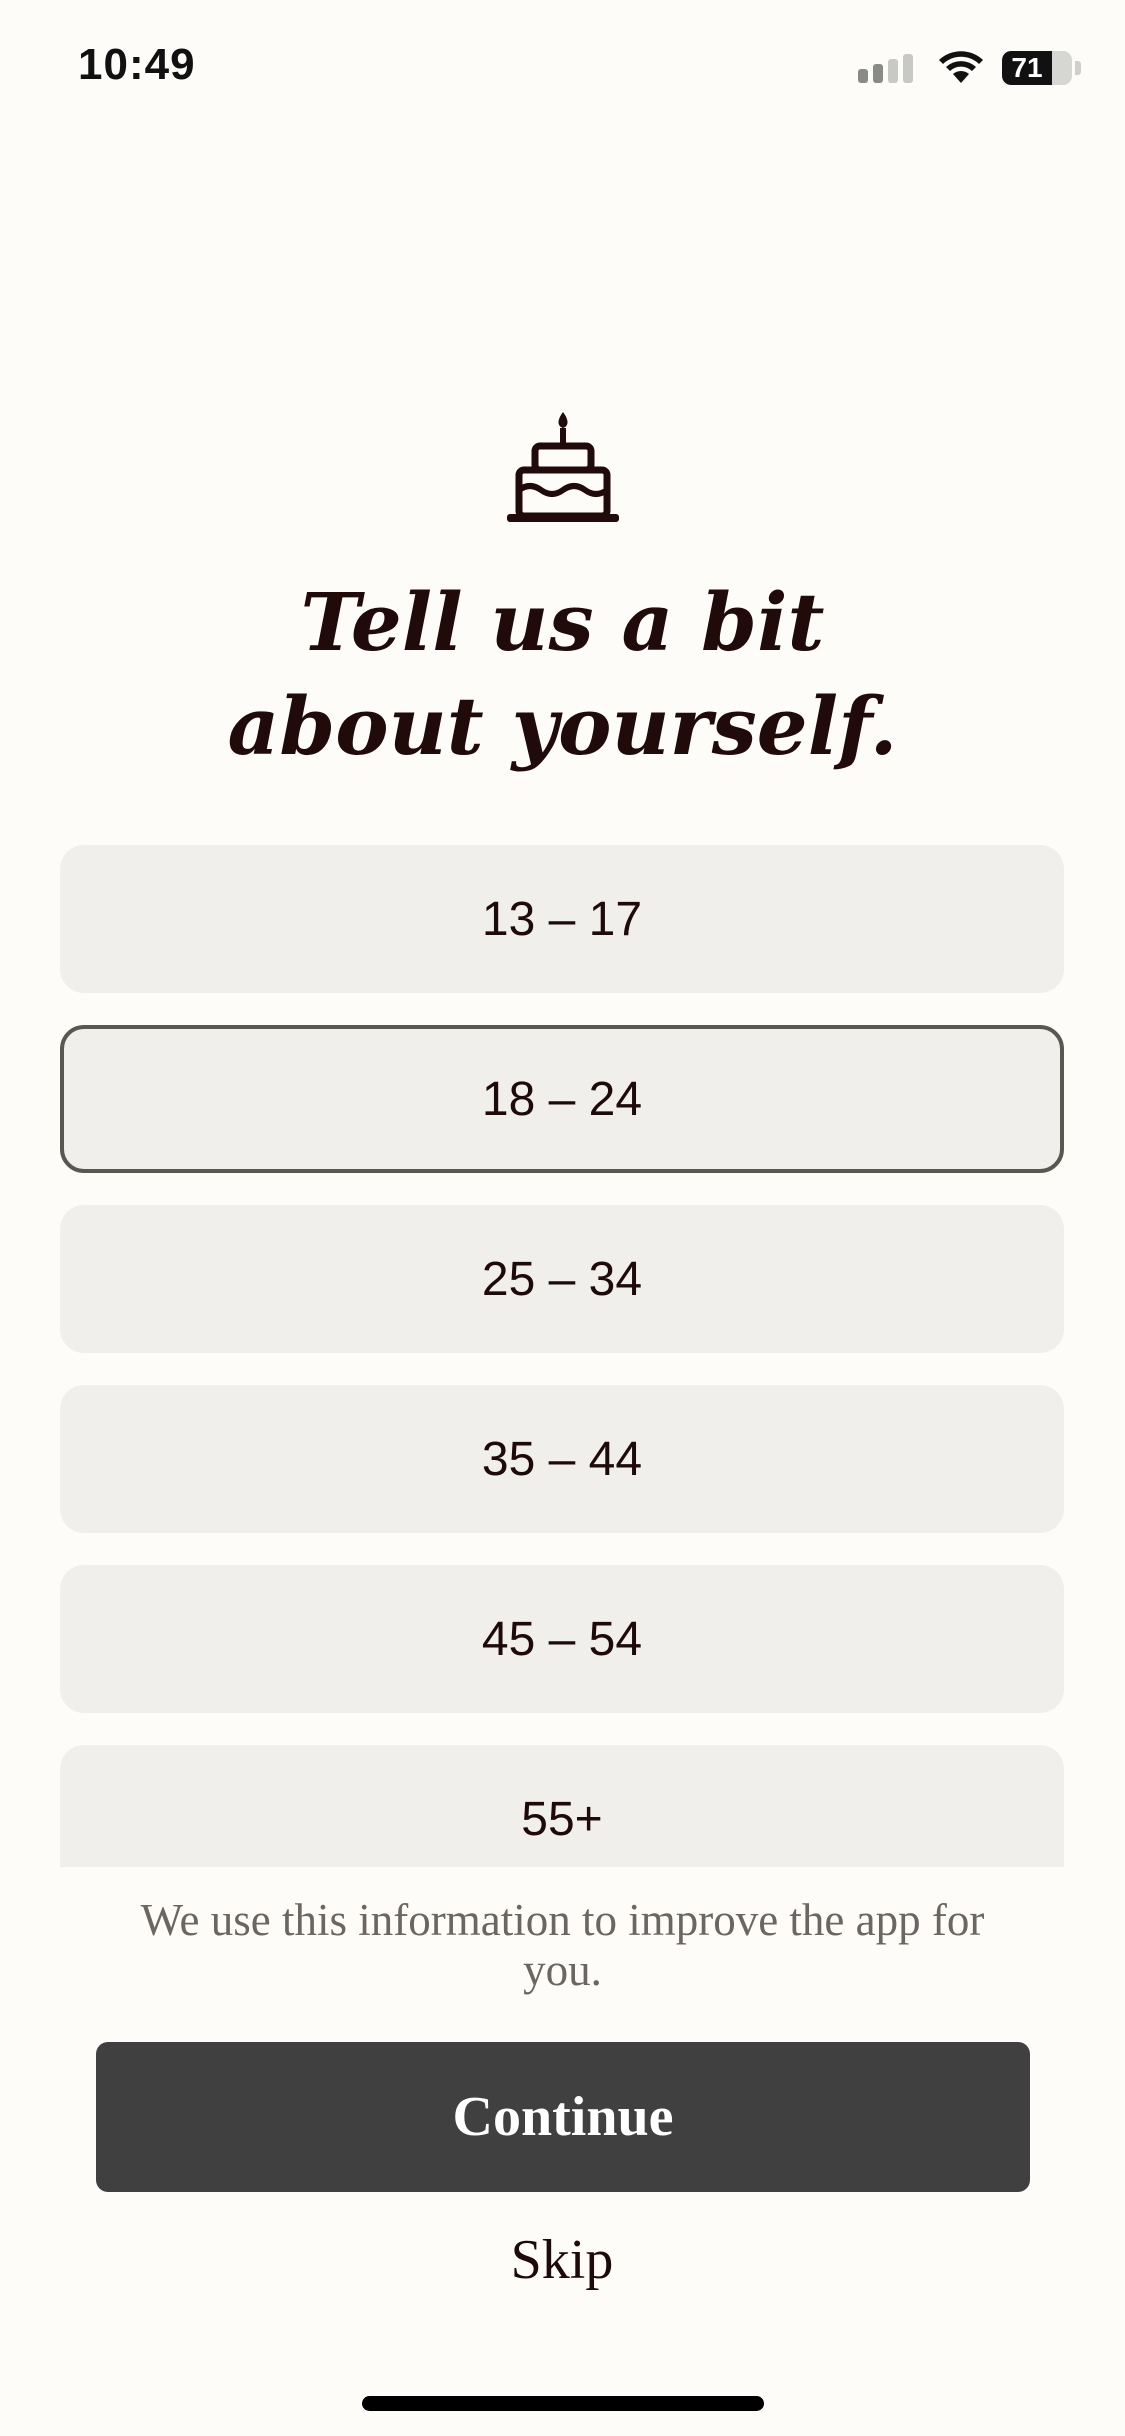  I want to click on continue-button-label: Continue, so click(563, 2117).